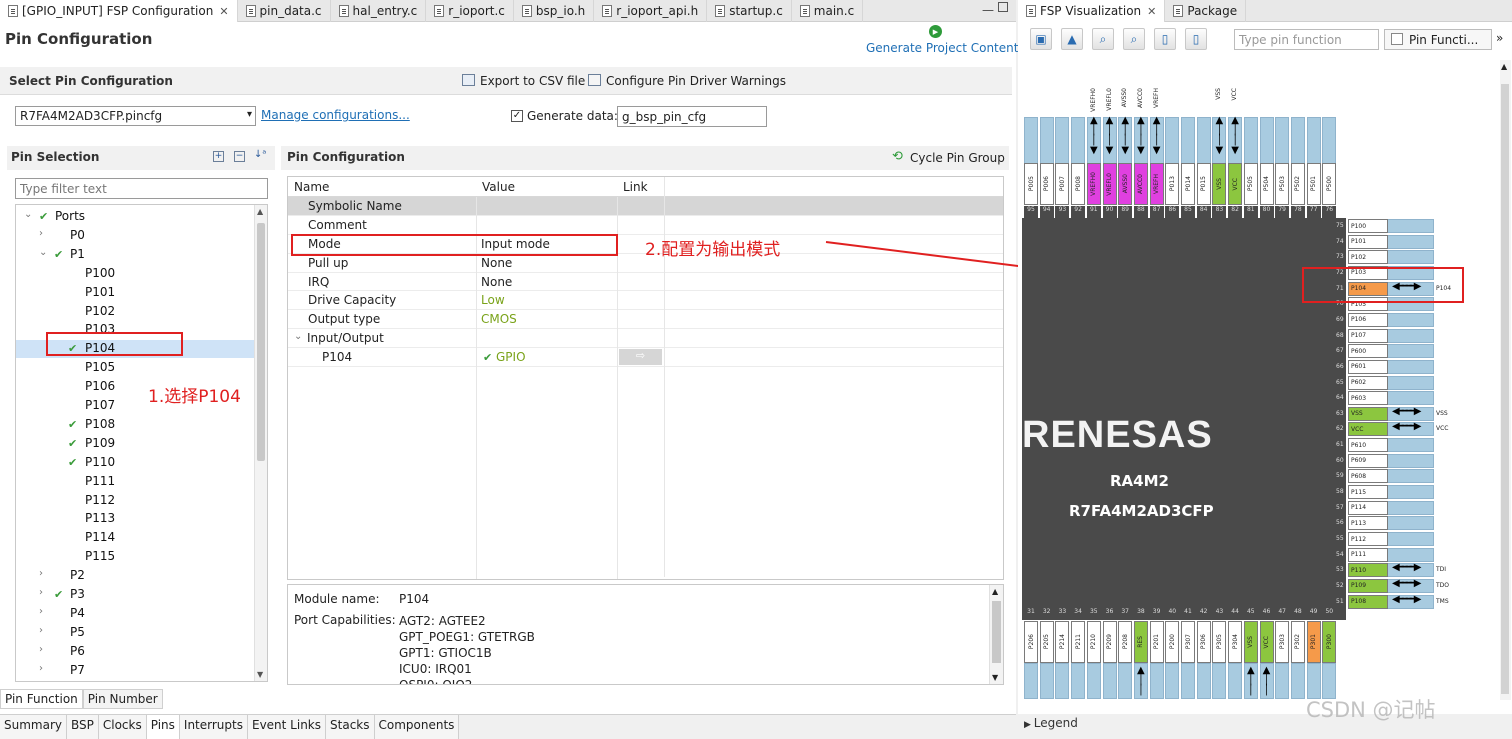 The height and width of the screenshot is (739, 1512). I want to click on pin-p005: P005, so click(1031, 184).